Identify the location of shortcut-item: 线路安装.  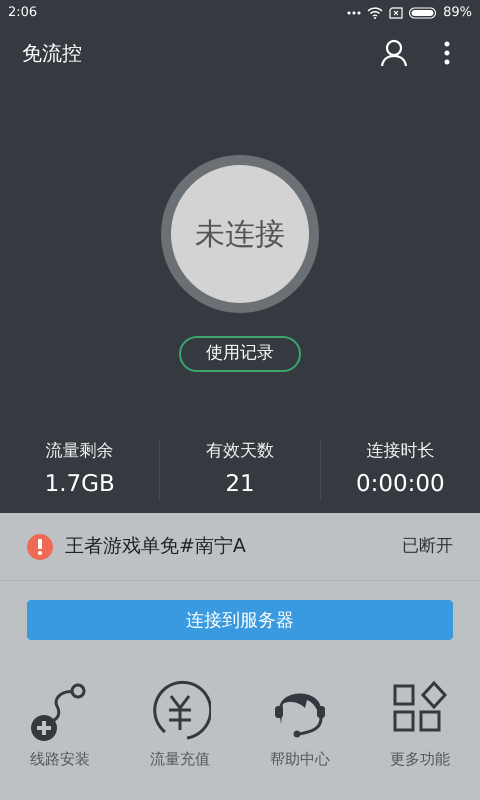
(60, 725).